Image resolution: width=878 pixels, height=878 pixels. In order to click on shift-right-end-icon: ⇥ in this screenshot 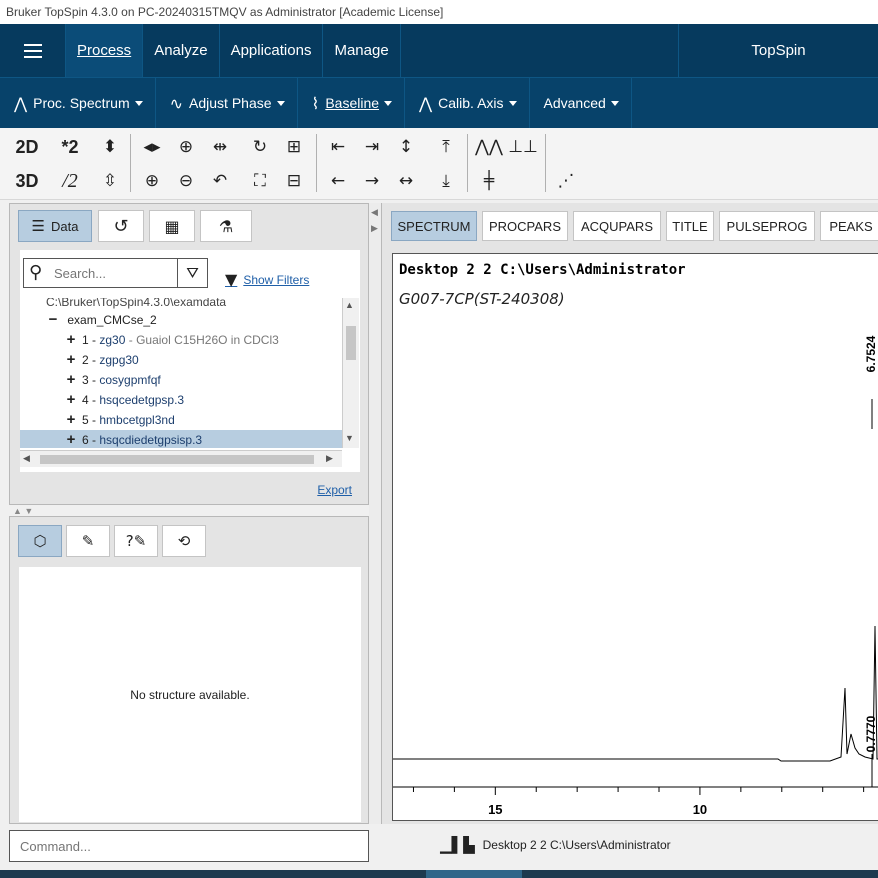, I will do `click(372, 147)`.